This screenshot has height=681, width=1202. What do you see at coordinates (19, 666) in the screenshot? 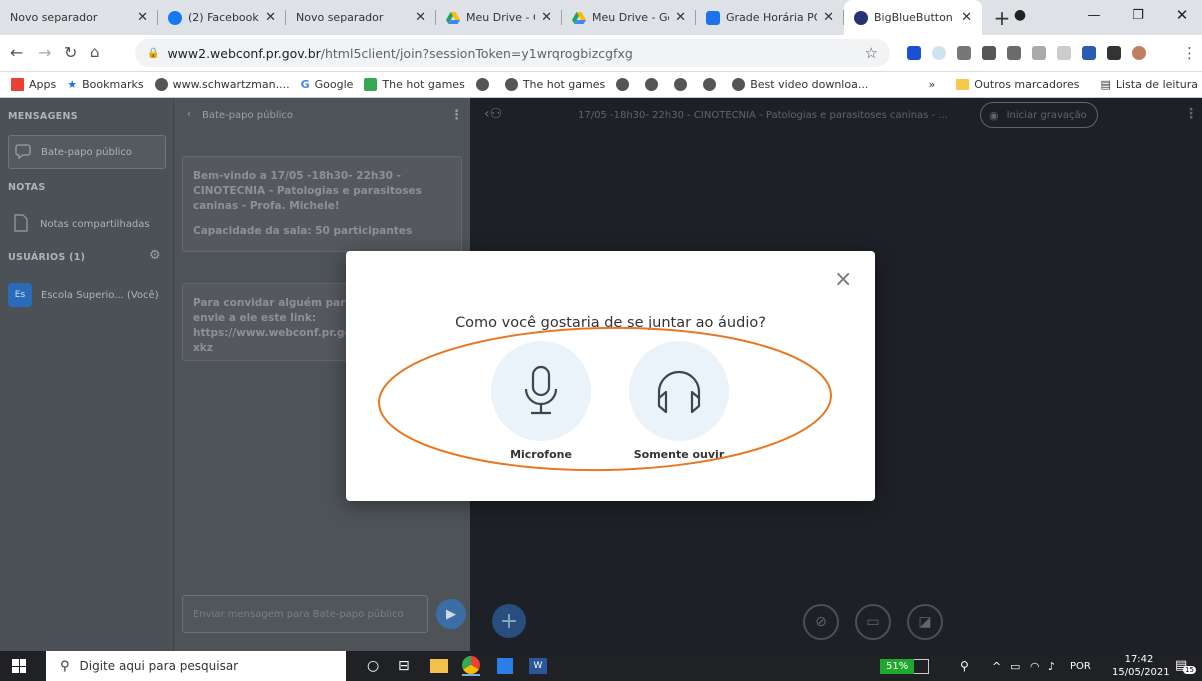
I see `windows-start-icon` at bounding box center [19, 666].